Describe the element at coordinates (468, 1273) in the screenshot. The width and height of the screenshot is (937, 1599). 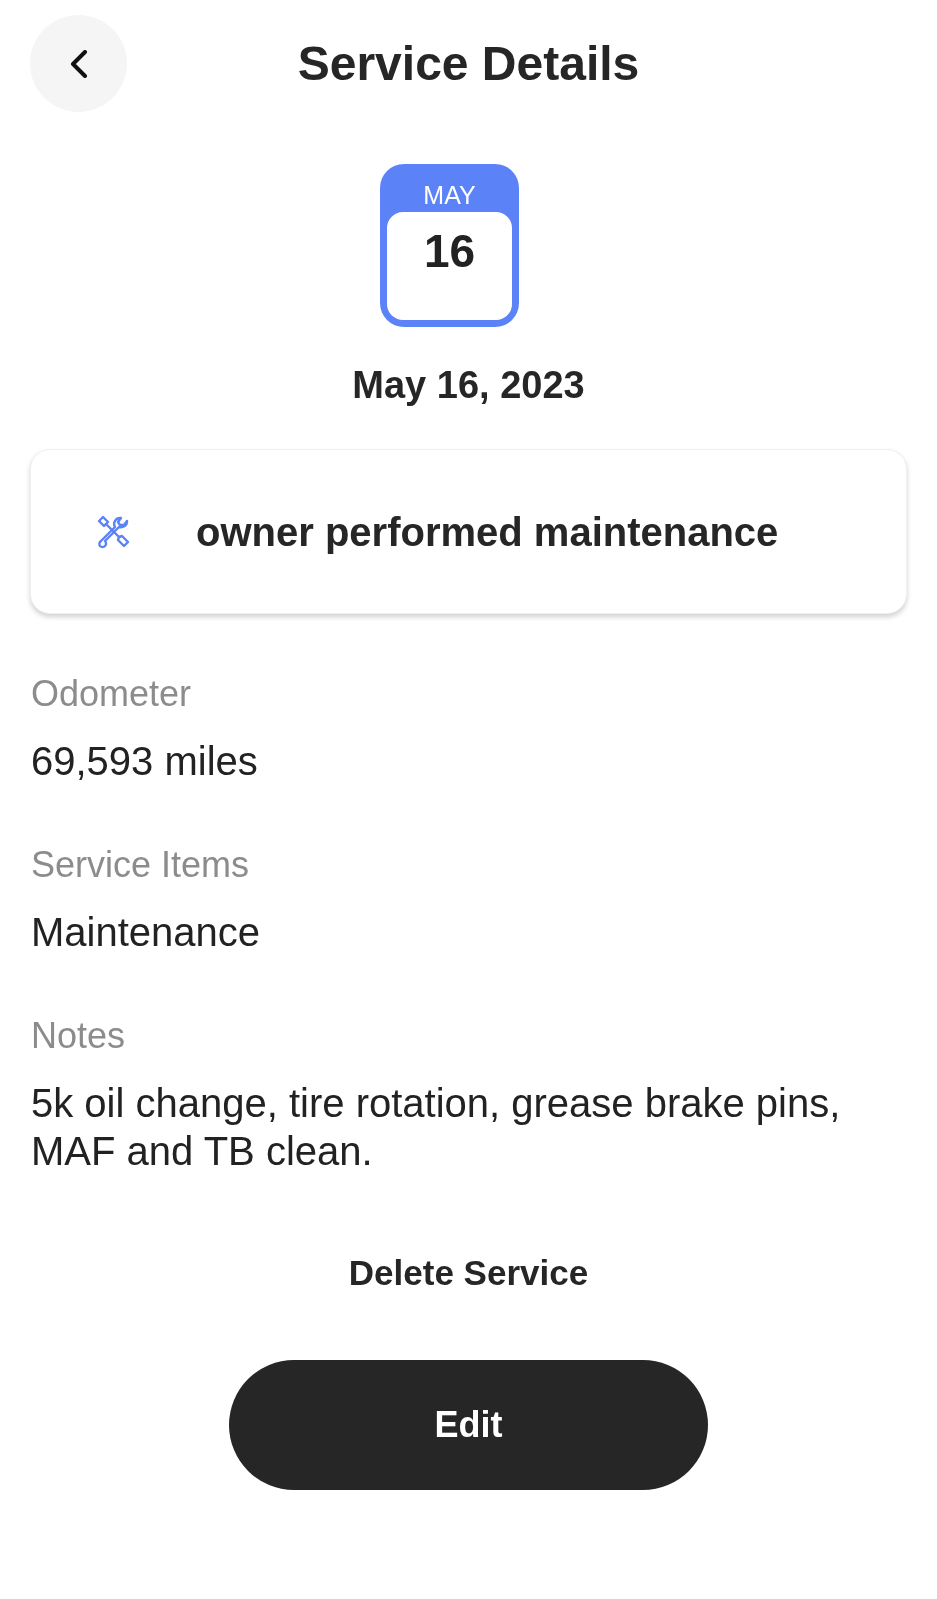
I see `delete-service-button: Delete Service` at that location.